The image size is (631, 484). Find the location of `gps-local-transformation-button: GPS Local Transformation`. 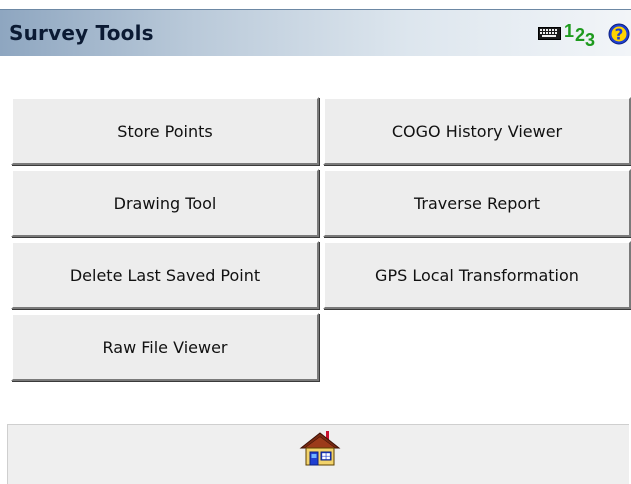

gps-local-transformation-button: GPS Local Transformation is located at coordinates (477, 275).